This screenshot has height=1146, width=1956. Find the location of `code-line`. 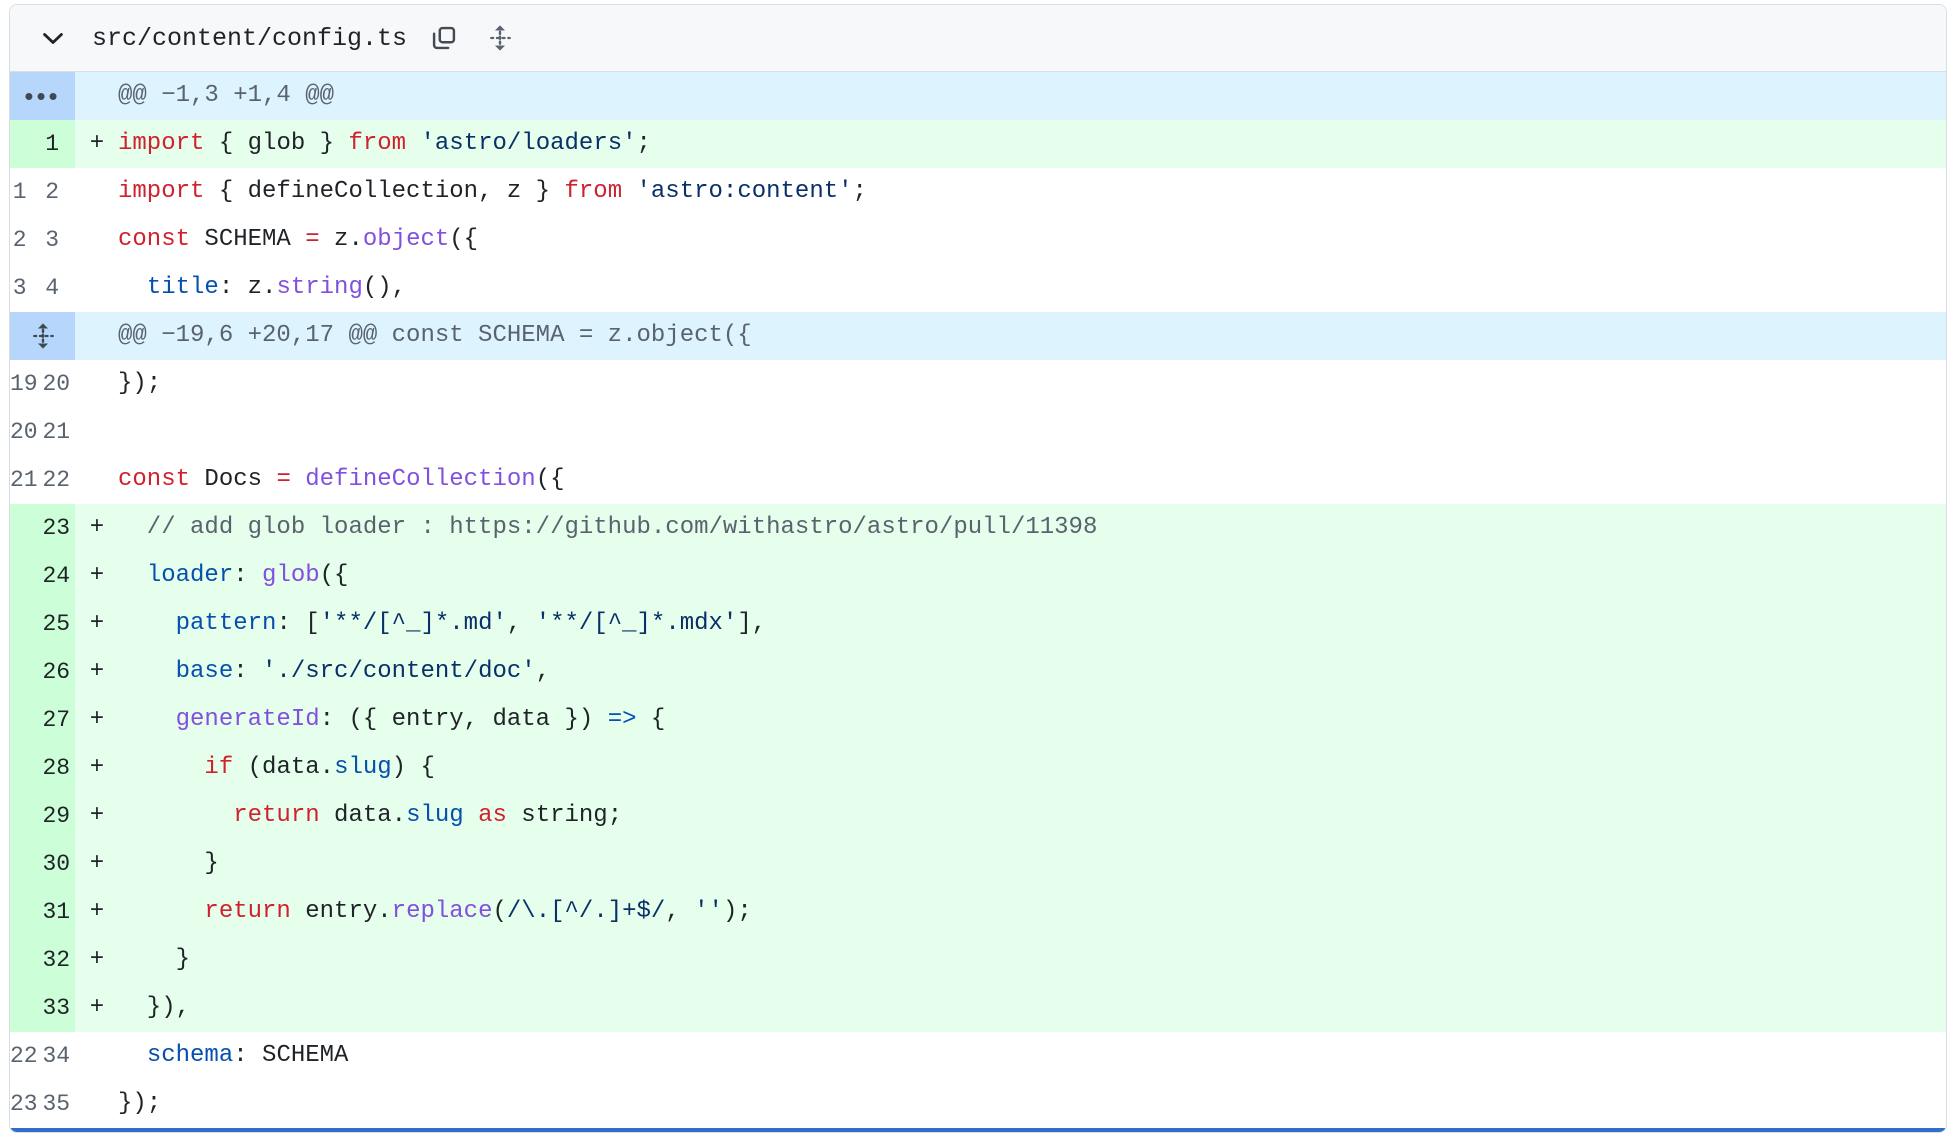

code-line is located at coordinates (1030, 432).